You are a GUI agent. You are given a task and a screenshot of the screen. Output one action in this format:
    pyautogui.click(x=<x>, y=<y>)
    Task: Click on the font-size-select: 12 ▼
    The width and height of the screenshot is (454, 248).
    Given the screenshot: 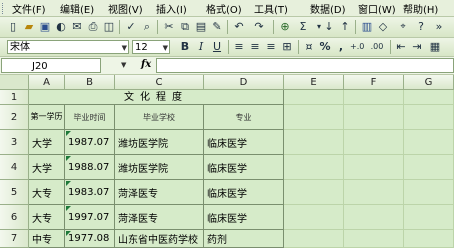 What is the action you would take?
    pyautogui.click(x=151, y=47)
    